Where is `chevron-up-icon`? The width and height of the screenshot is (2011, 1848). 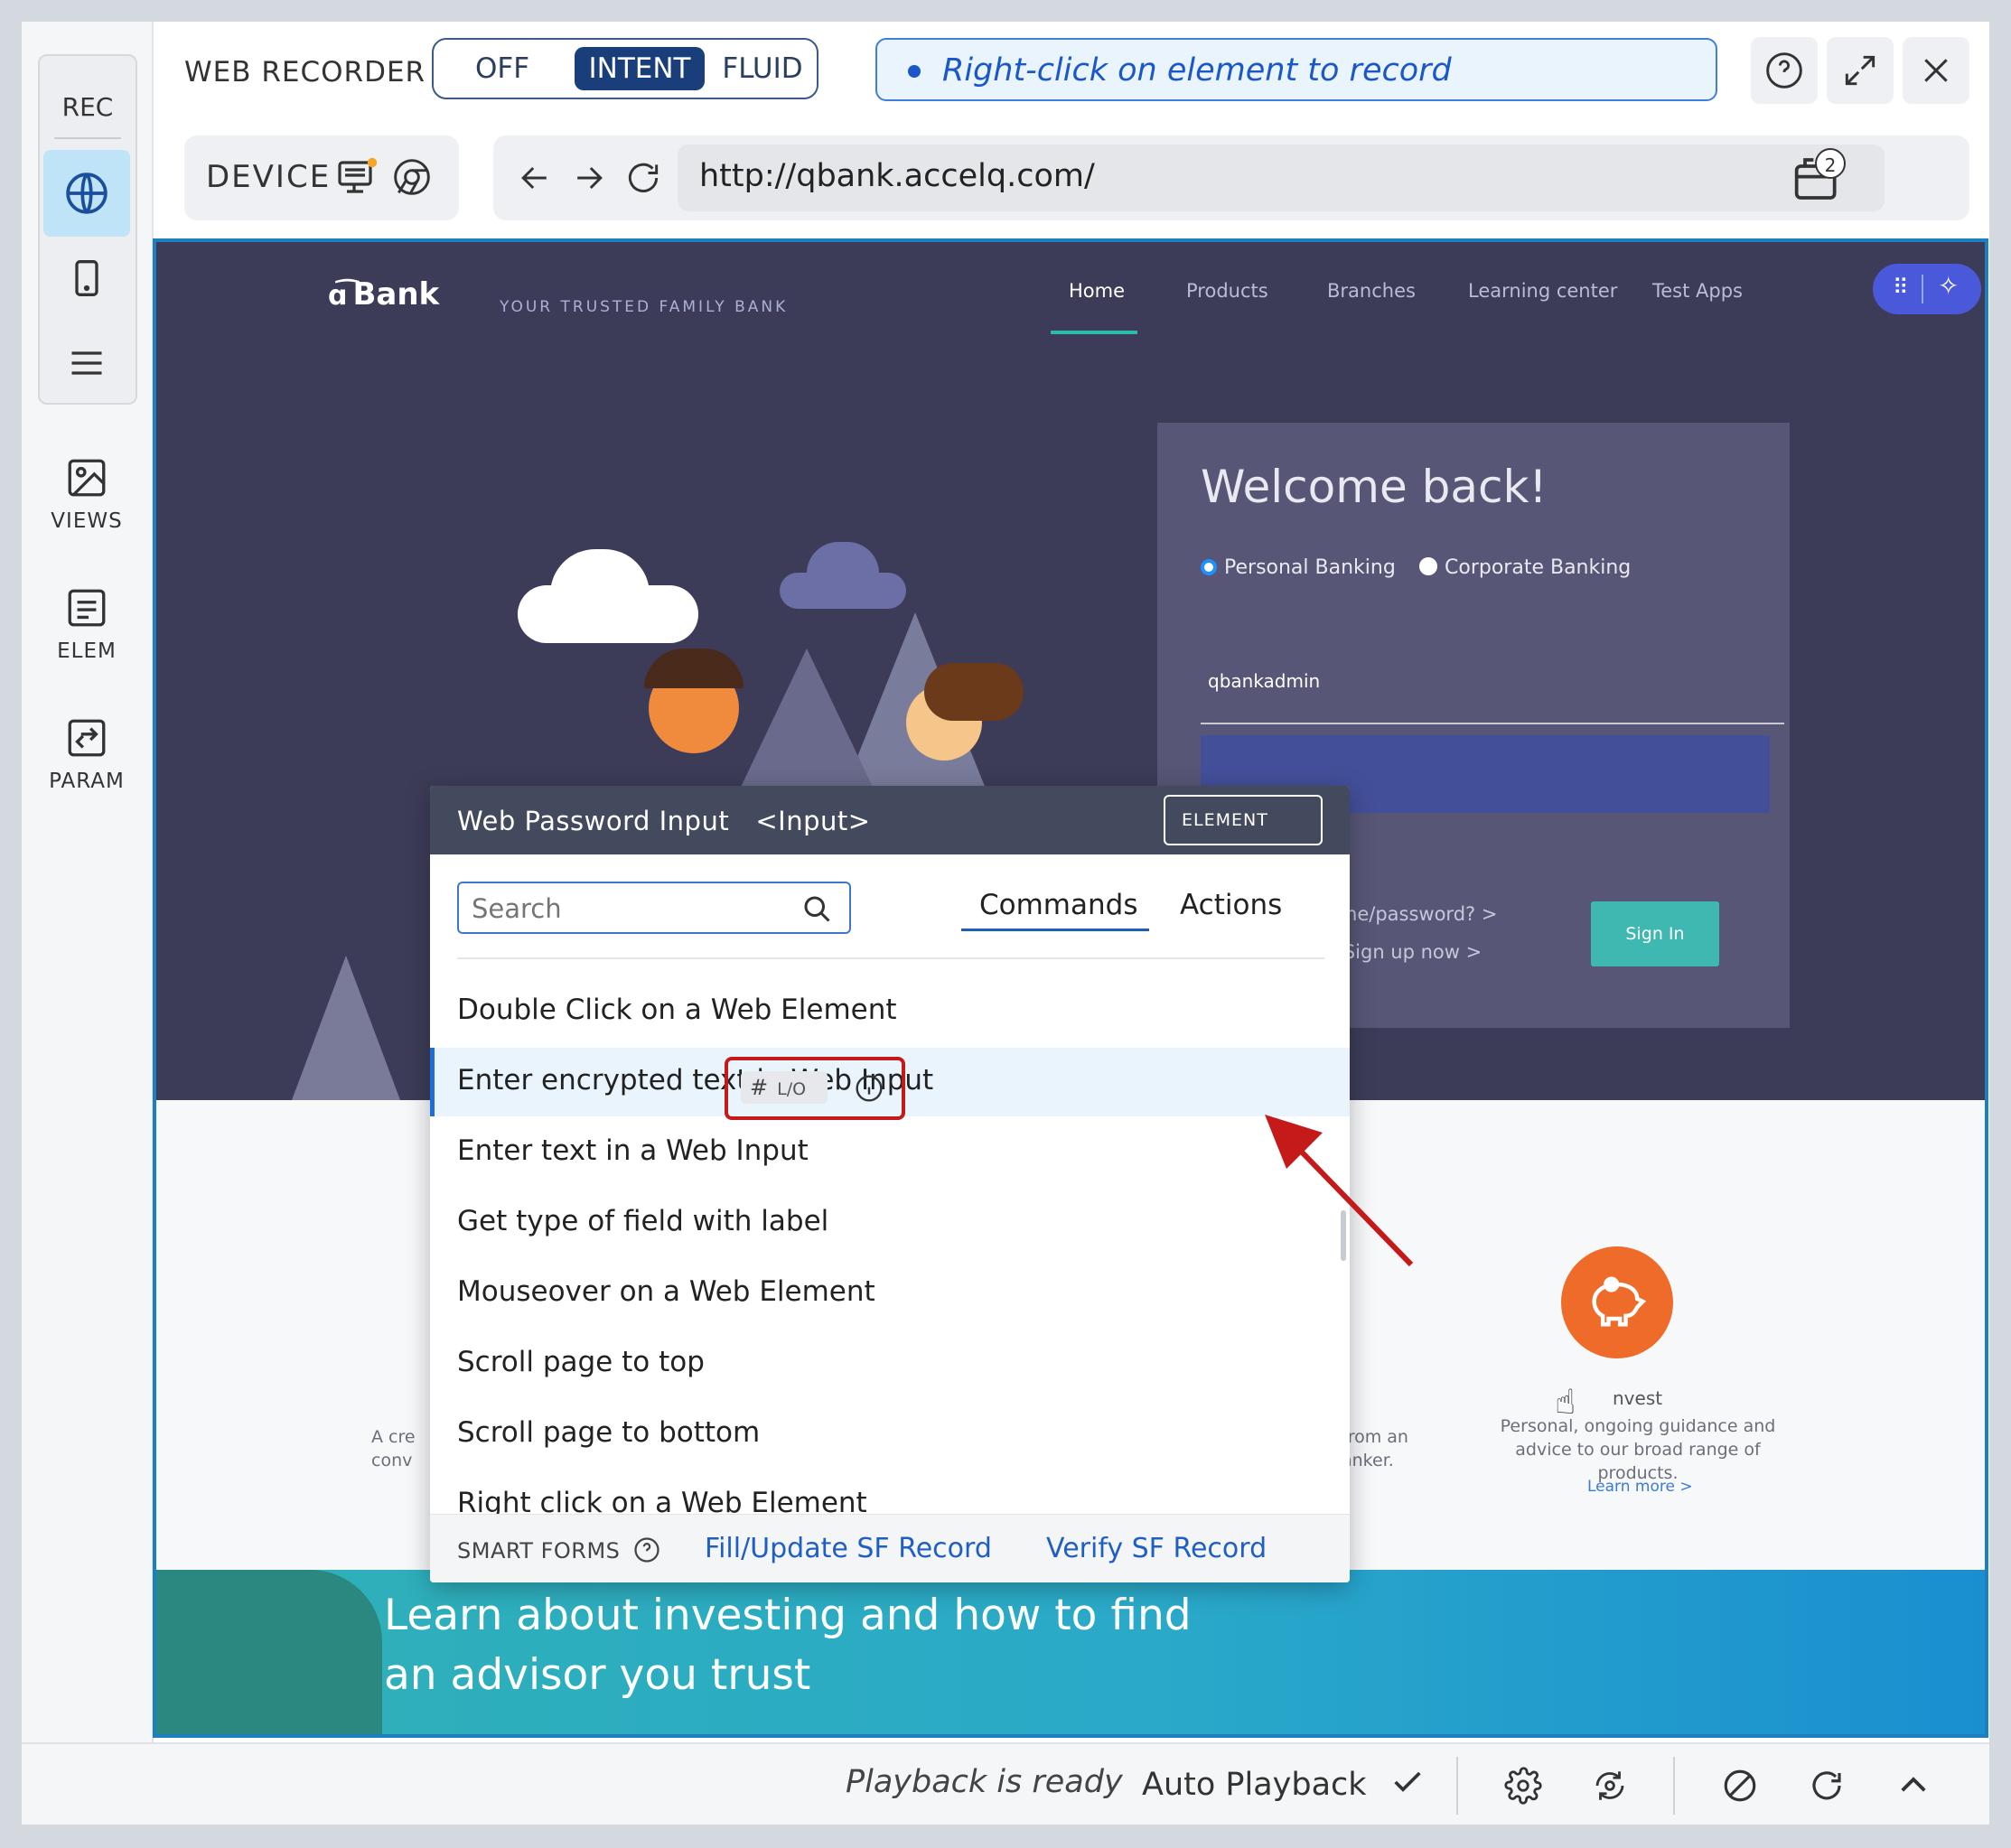
chevron-up-icon is located at coordinates (1913, 1784).